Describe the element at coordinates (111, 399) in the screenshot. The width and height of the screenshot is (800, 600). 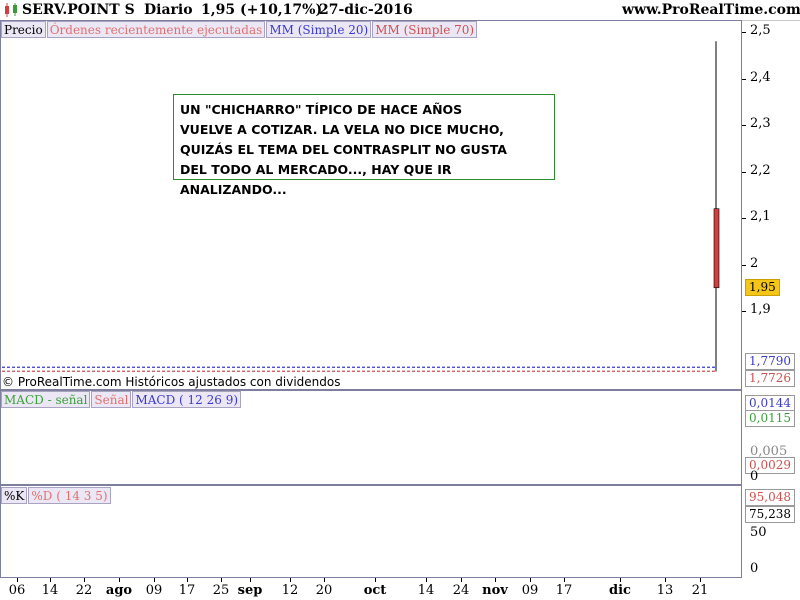
I see `legend-signal: Señal` at that location.